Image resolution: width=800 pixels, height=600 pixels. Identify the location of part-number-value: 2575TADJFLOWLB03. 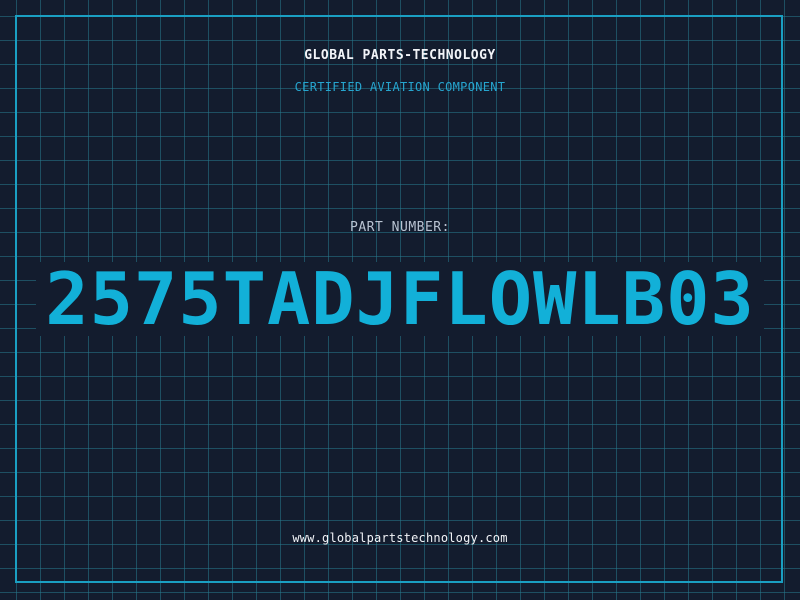
(400, 299).